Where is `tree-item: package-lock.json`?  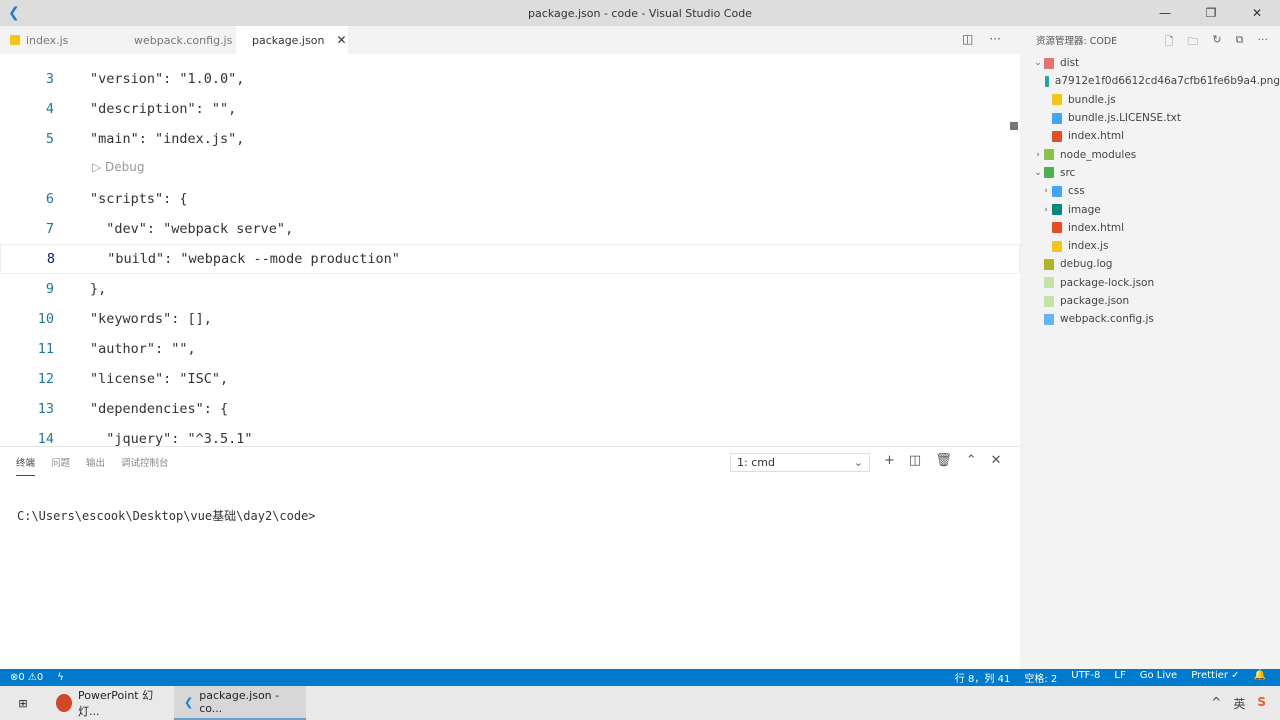
tree-item: package-lock.json is located at coordinates (1150, 283).